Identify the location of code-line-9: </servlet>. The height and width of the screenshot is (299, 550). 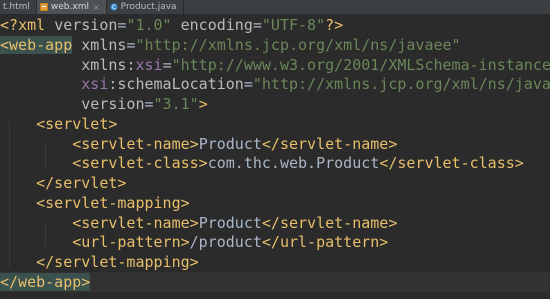
(81, 183).